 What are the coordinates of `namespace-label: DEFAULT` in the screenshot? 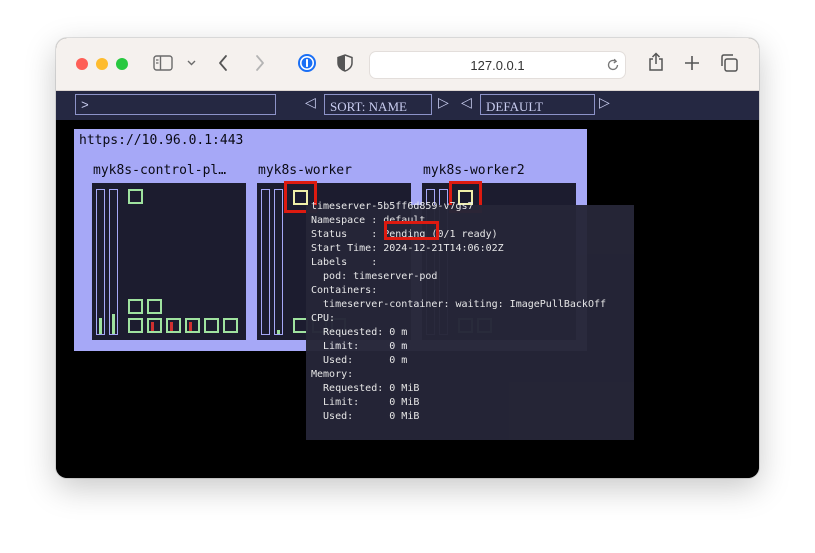 It's located at (515, 106).